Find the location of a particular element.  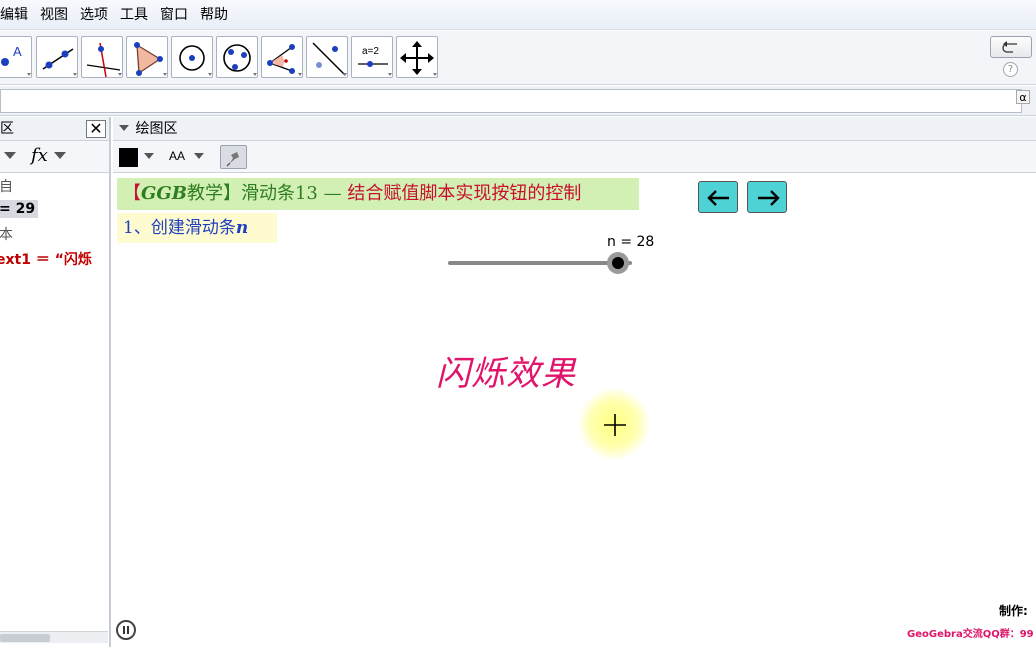

angle-tool is located at coordinates (282, 57).